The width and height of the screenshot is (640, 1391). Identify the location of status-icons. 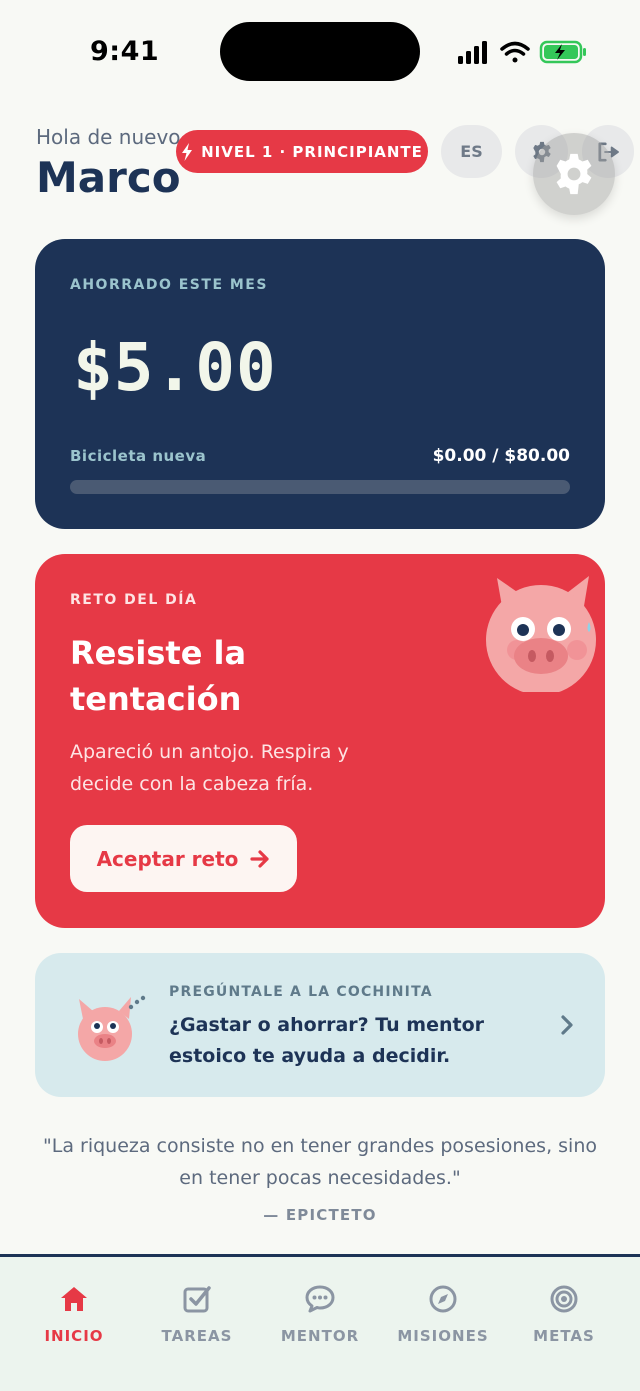
(522, 52).